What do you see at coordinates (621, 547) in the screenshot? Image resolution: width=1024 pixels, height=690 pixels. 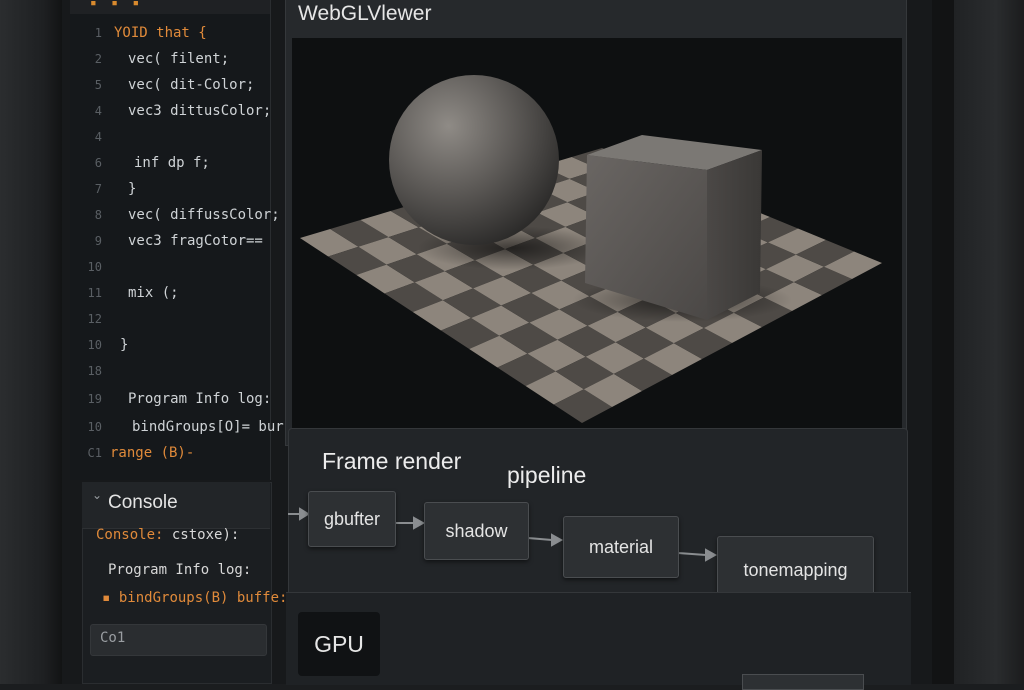 I see `stage-material: material` at bounding box center [621, 547].